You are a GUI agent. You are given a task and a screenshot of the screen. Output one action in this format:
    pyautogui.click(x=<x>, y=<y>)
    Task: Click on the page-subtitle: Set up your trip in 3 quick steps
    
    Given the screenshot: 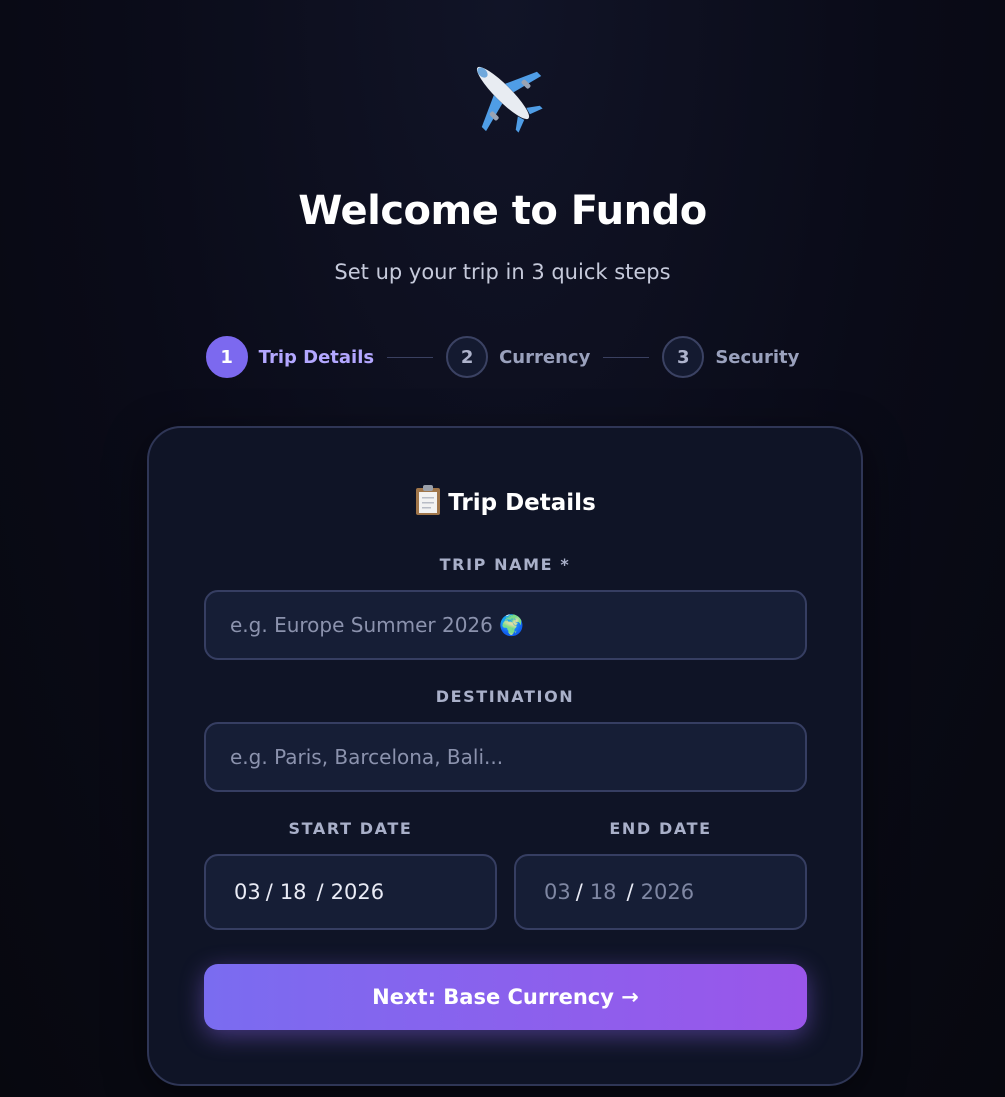 What is the action you would take?
    pyautogui.click(x=502, y=272)
    